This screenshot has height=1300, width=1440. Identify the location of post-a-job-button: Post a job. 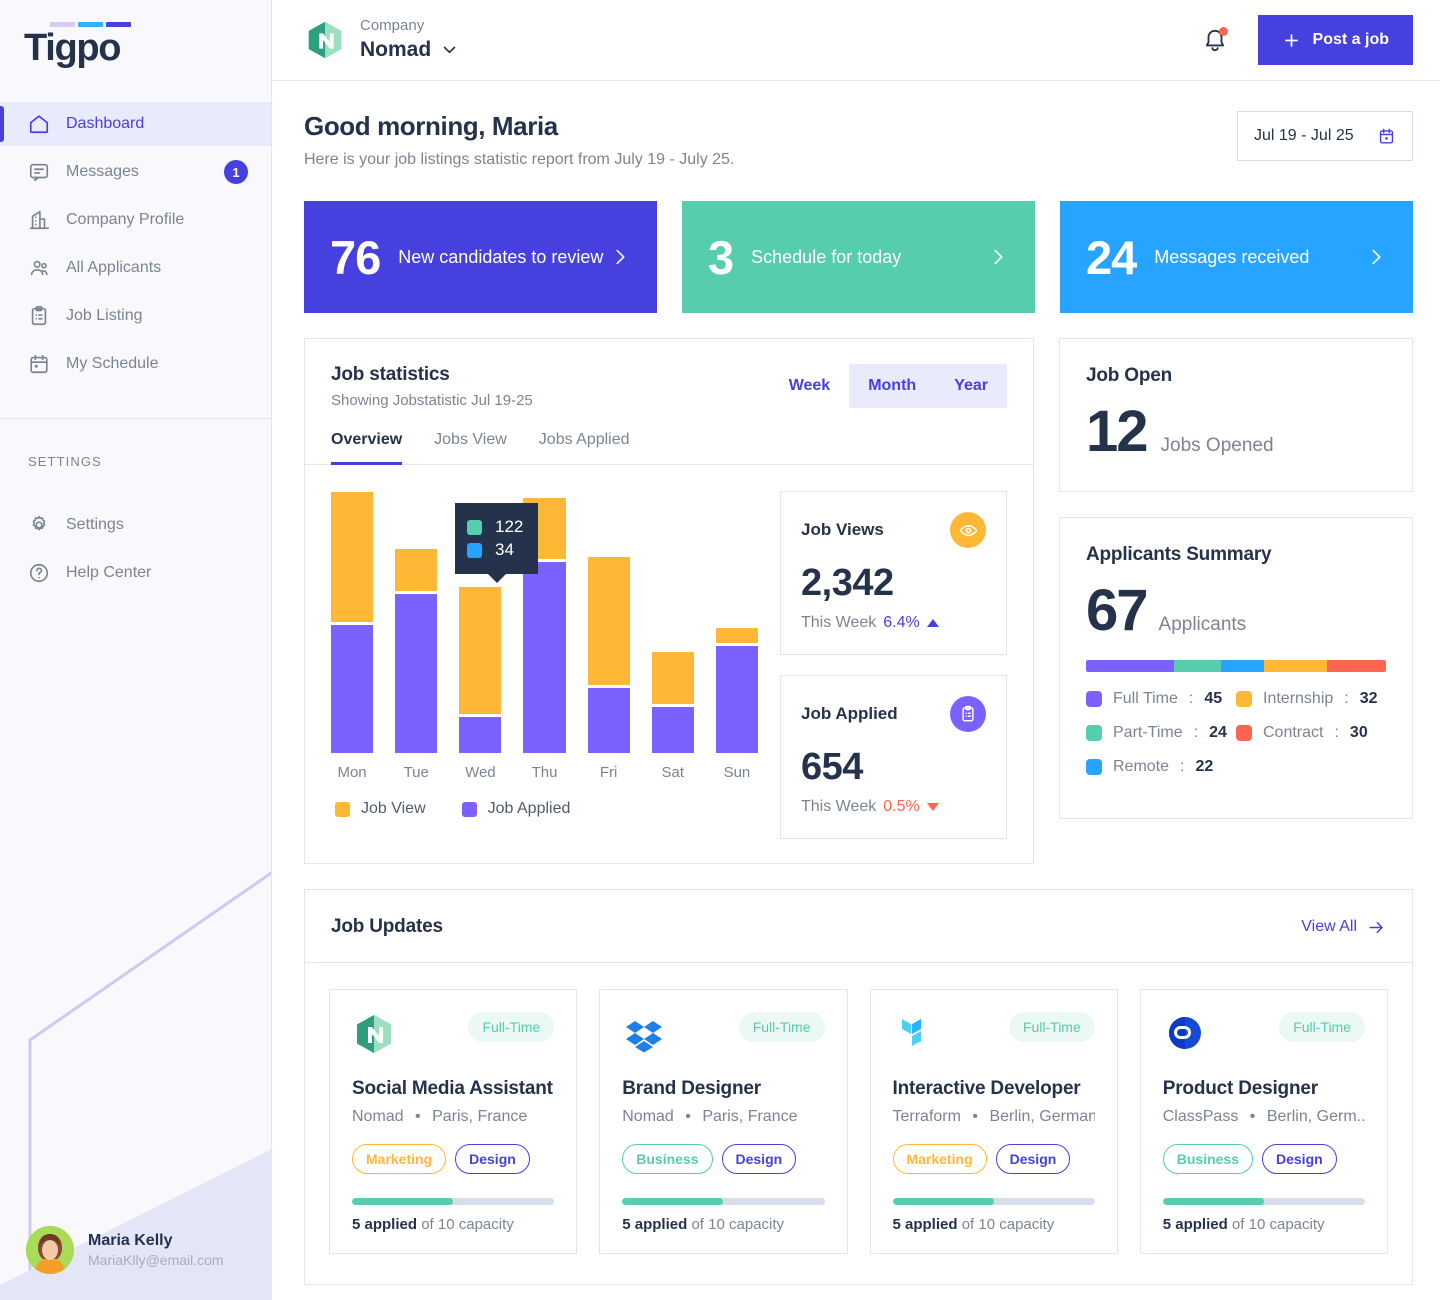
(1335, 40).